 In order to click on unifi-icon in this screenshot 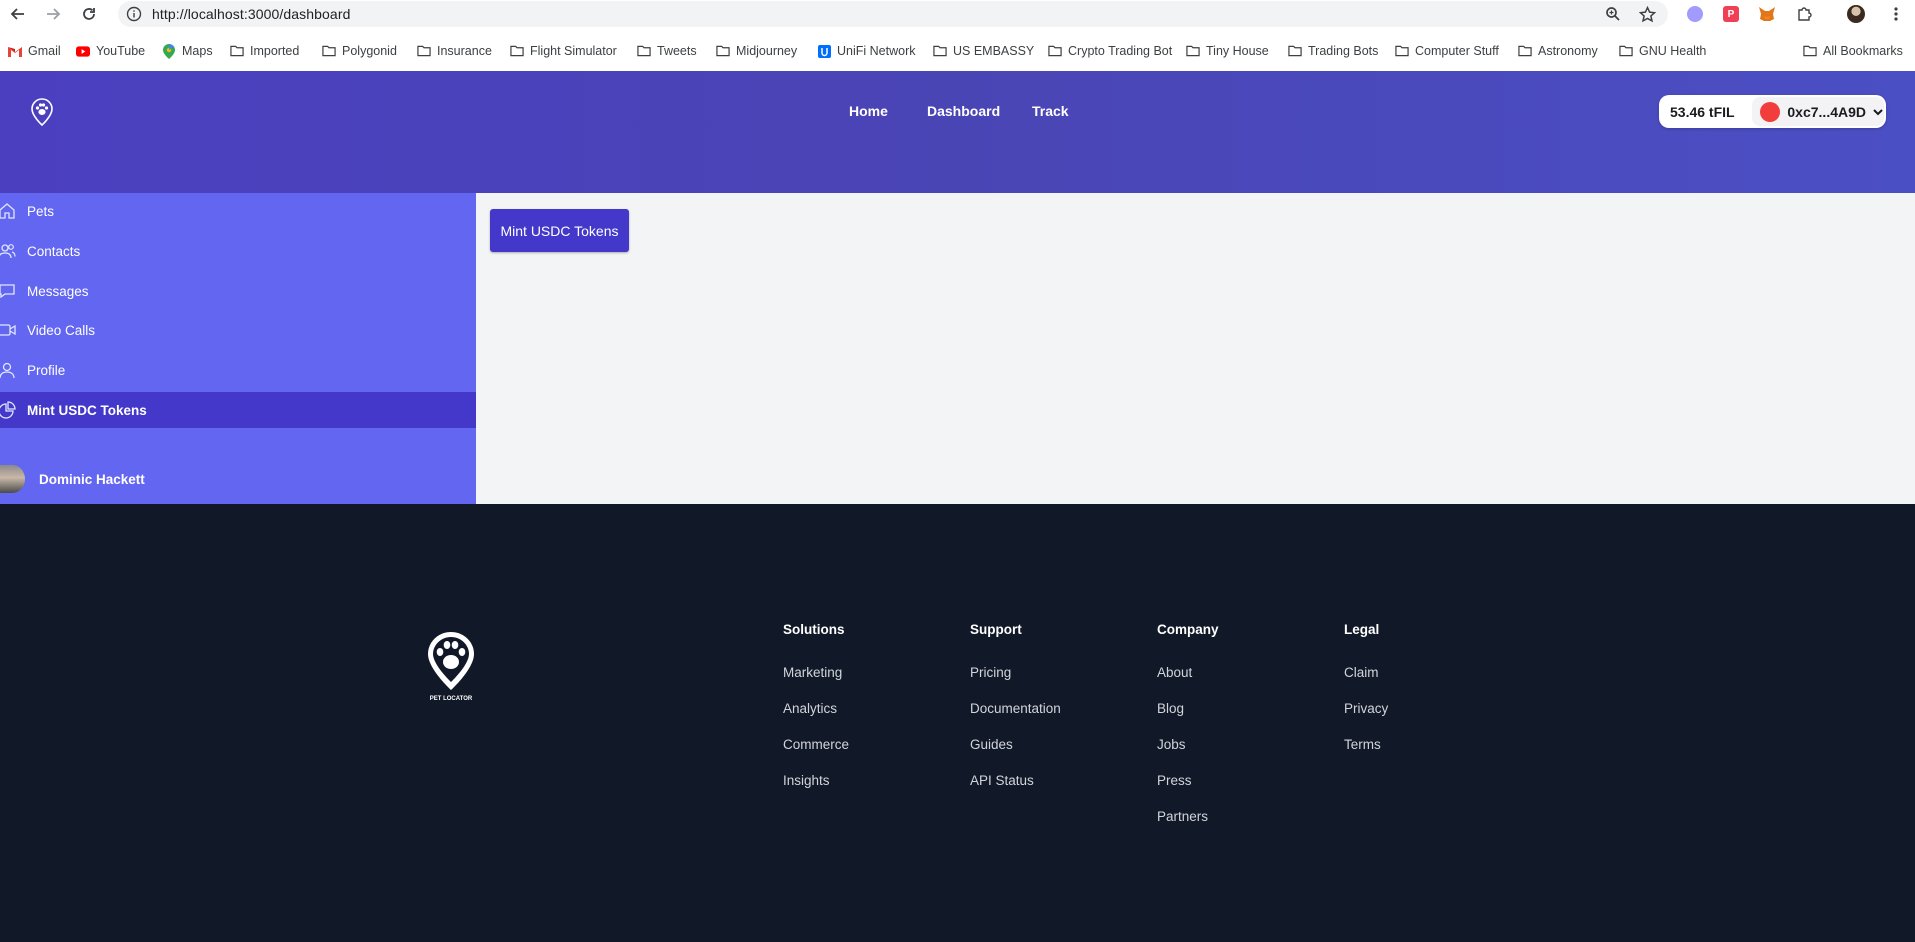, I will do `click(824, 51)`.